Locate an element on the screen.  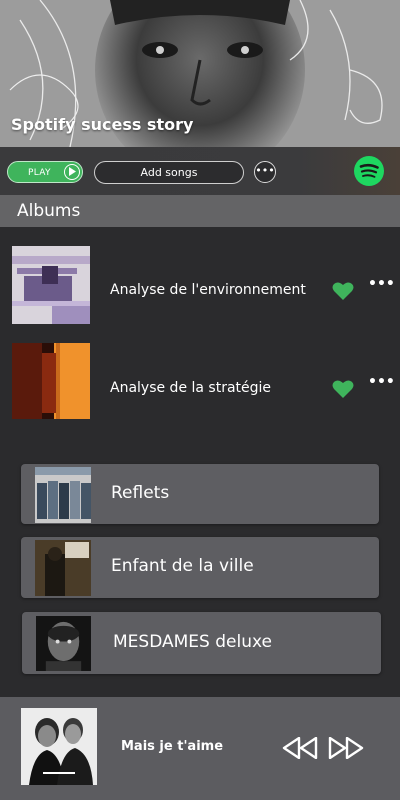
fast-forward-icon is located at coordinates (346, 748).